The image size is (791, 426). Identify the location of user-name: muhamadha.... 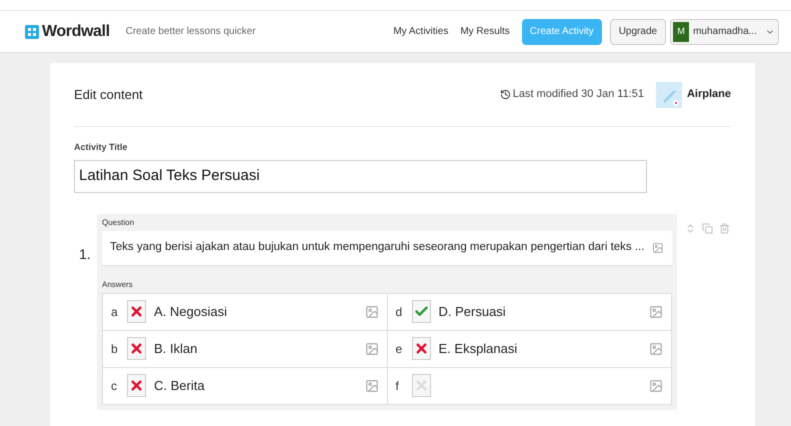
(725, 32).